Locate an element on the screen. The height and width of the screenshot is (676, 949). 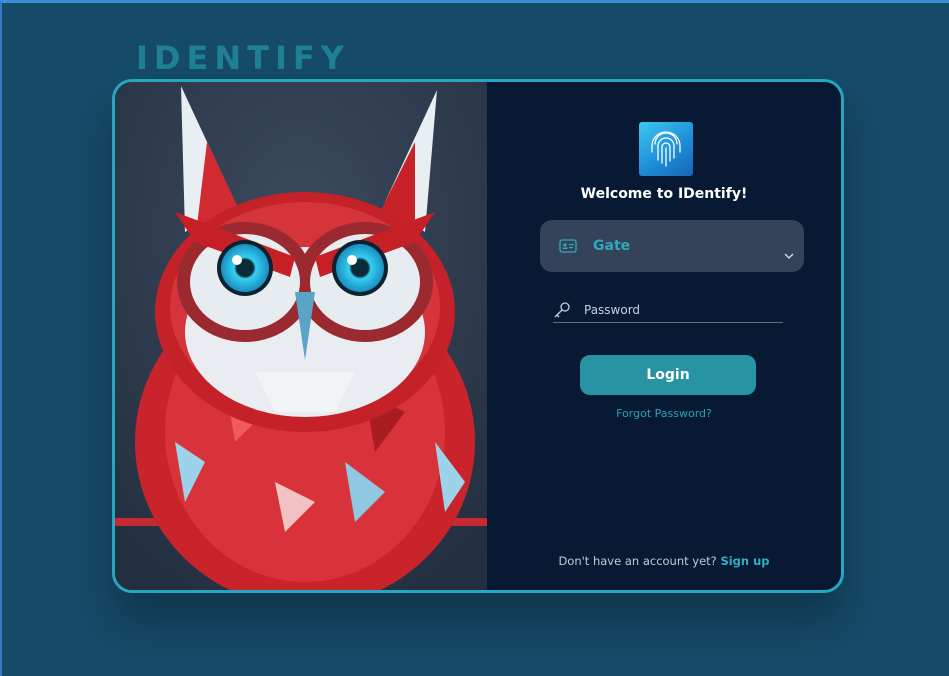
signup-prompt: Don't have an account yet? Sign up is located at coordinates (664, 561).